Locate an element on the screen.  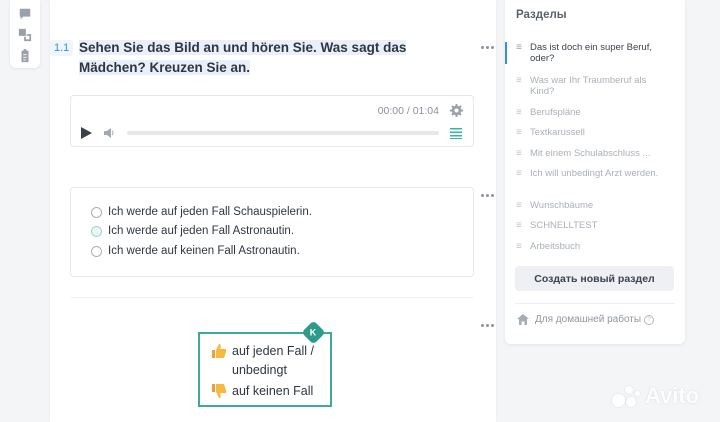
vocab-line-positive: auf jeden Fall / unbedingt is located at coordinates (262, 361).